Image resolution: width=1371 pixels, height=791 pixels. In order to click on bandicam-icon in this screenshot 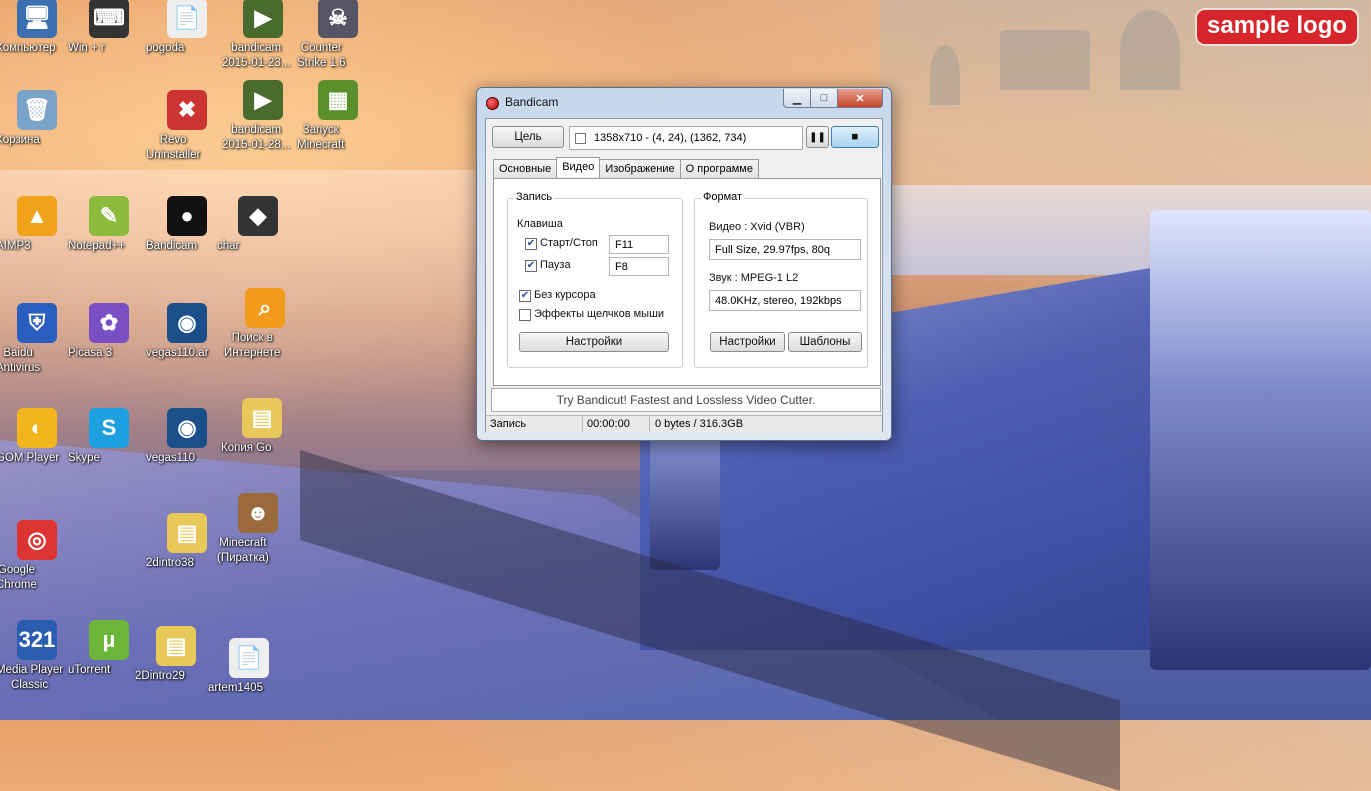, I will do `click(492, 103)`.